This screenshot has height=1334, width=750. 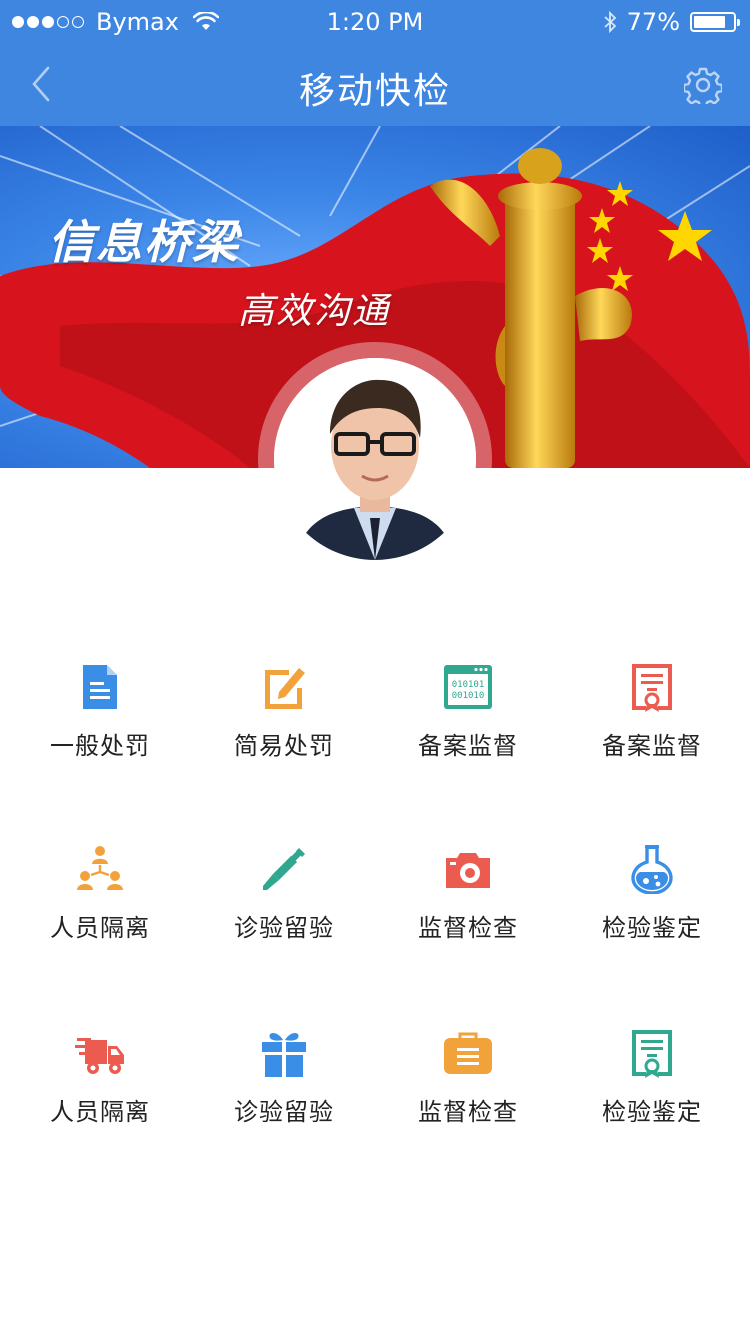 I want to click on user-portrait-icon, so click(x=375, y=459).